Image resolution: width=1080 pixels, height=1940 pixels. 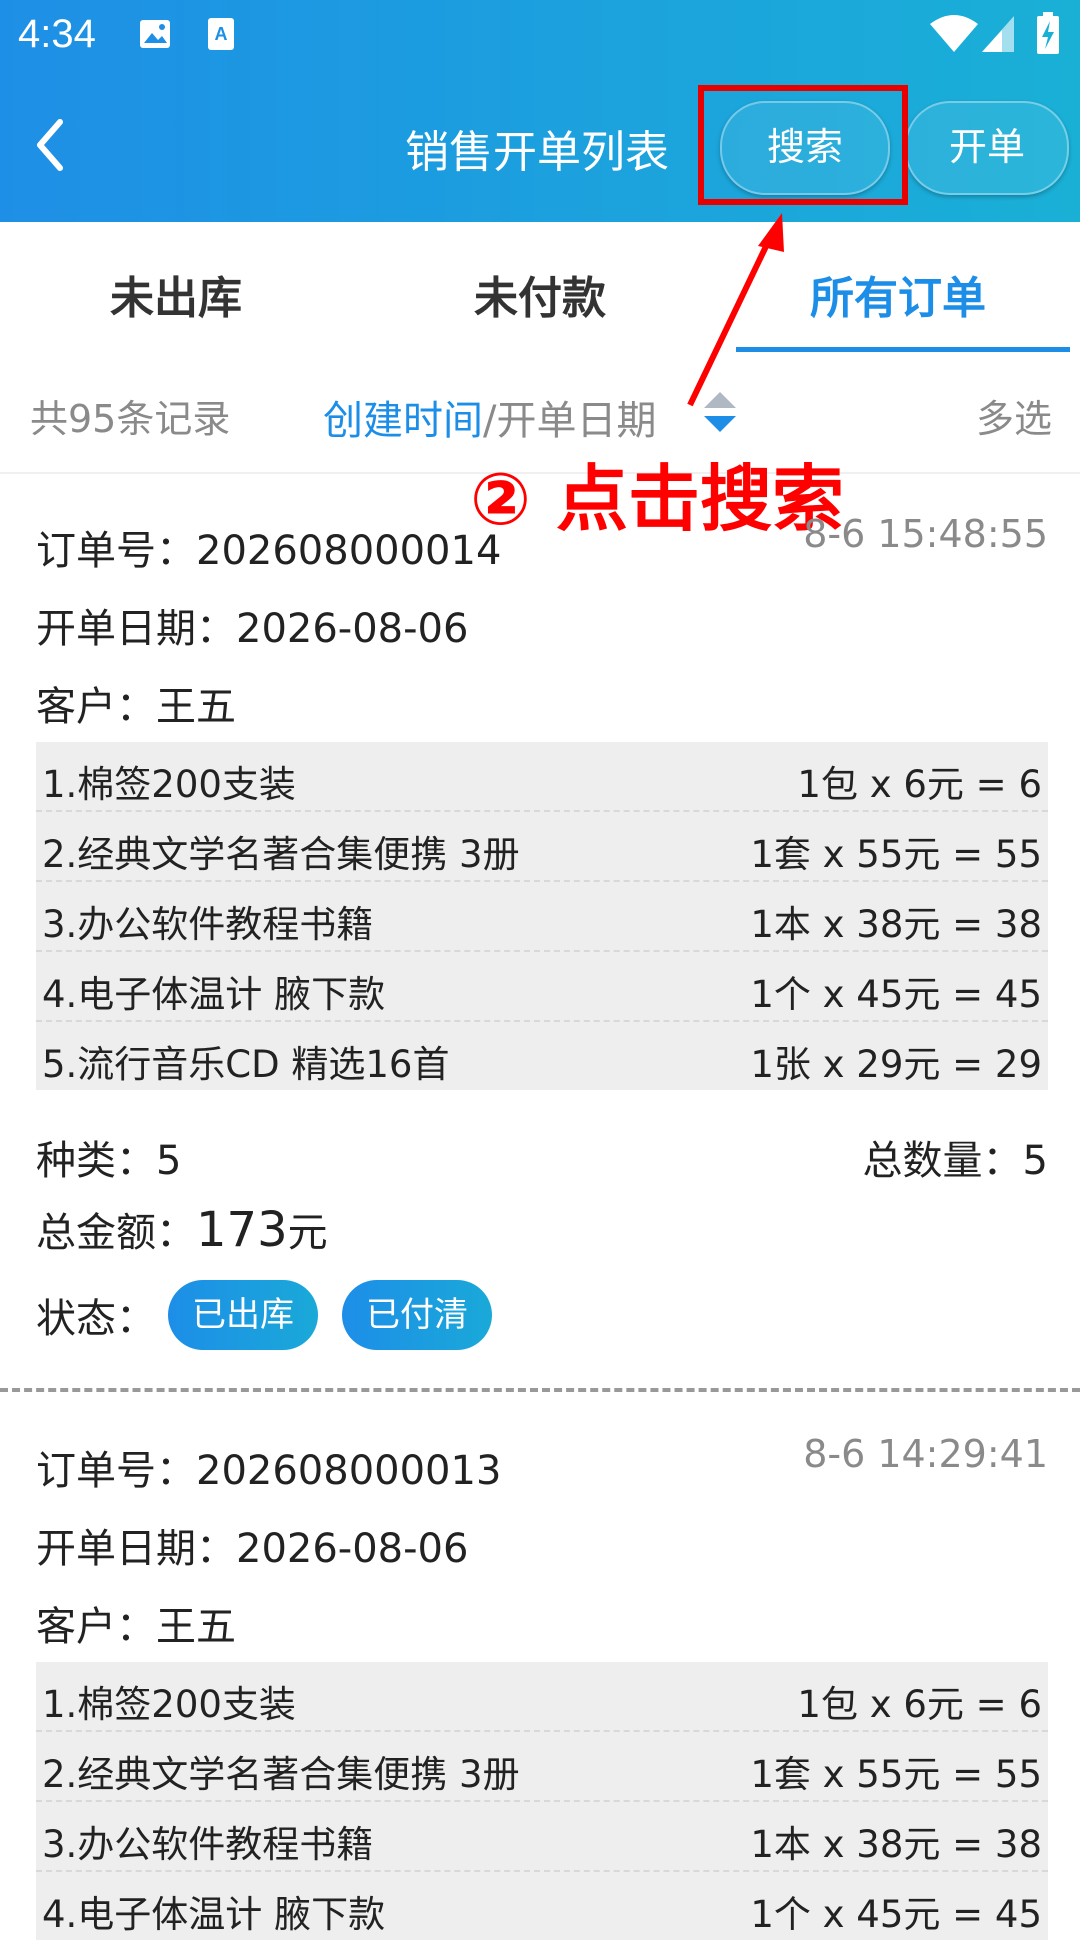 What do you see at coordinates (417, 1315) in the screenshot?
I see `status-badge-paid: 已付清` at bounding box center [417, 1315].